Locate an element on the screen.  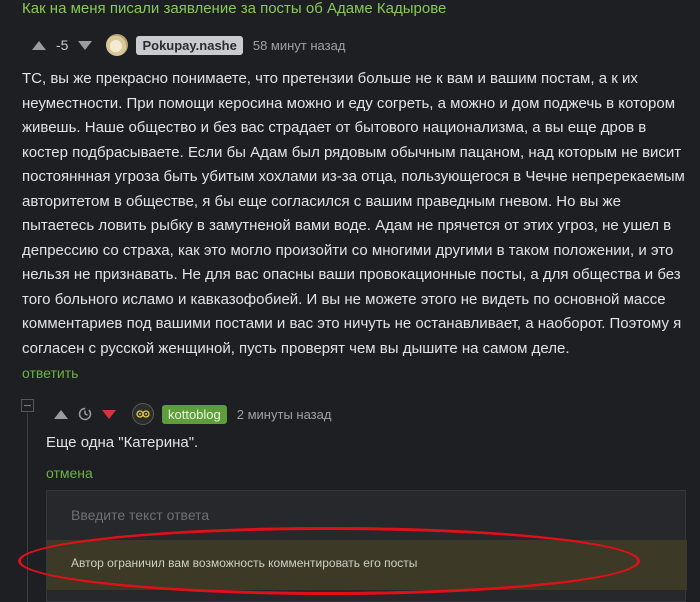
comment-time: 58 минут назад is located at coordinates (299, 45).